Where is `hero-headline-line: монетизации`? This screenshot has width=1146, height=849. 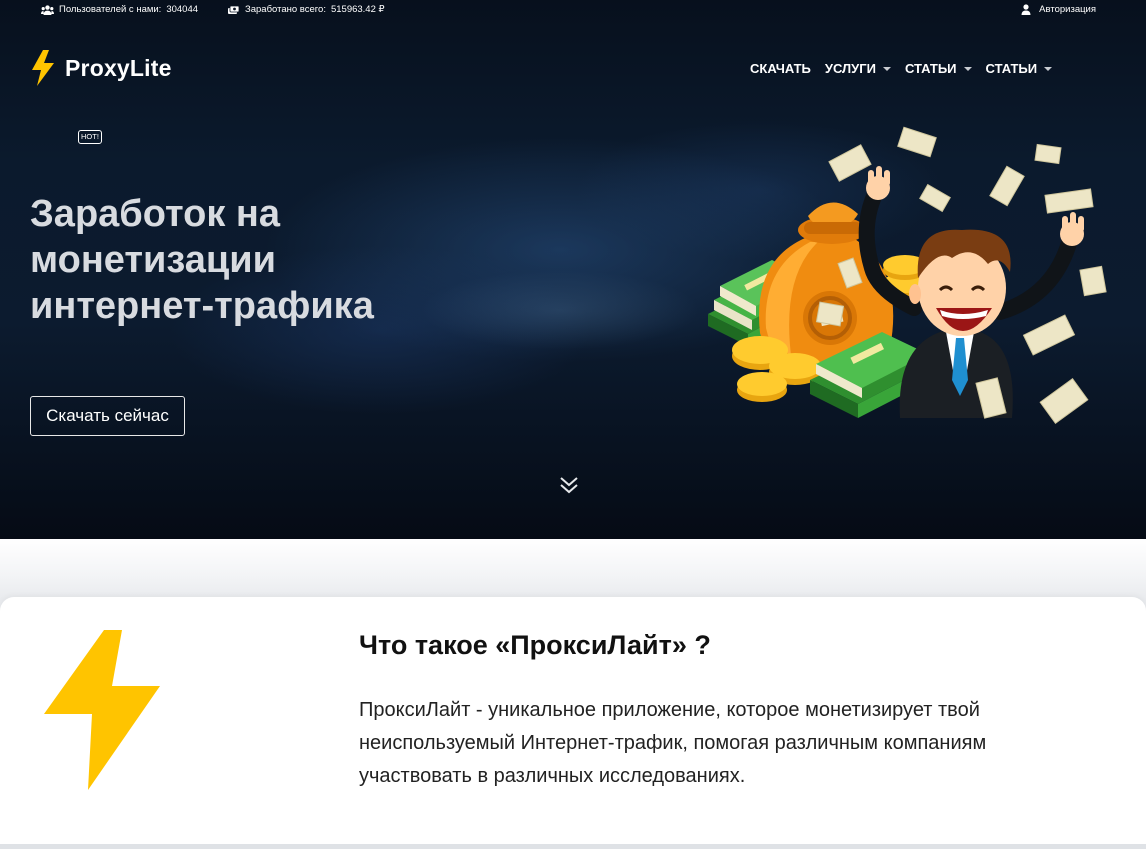
hero-headline-line: монетизации is located at coordinates (153, 260).